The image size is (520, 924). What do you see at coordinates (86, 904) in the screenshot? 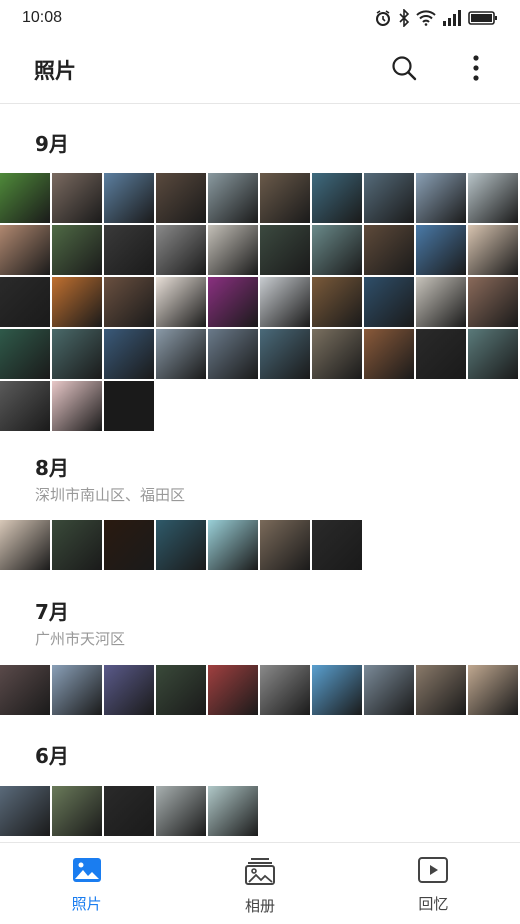
I see `nav-label-photos: 照片` at bounding box center [86, 904].